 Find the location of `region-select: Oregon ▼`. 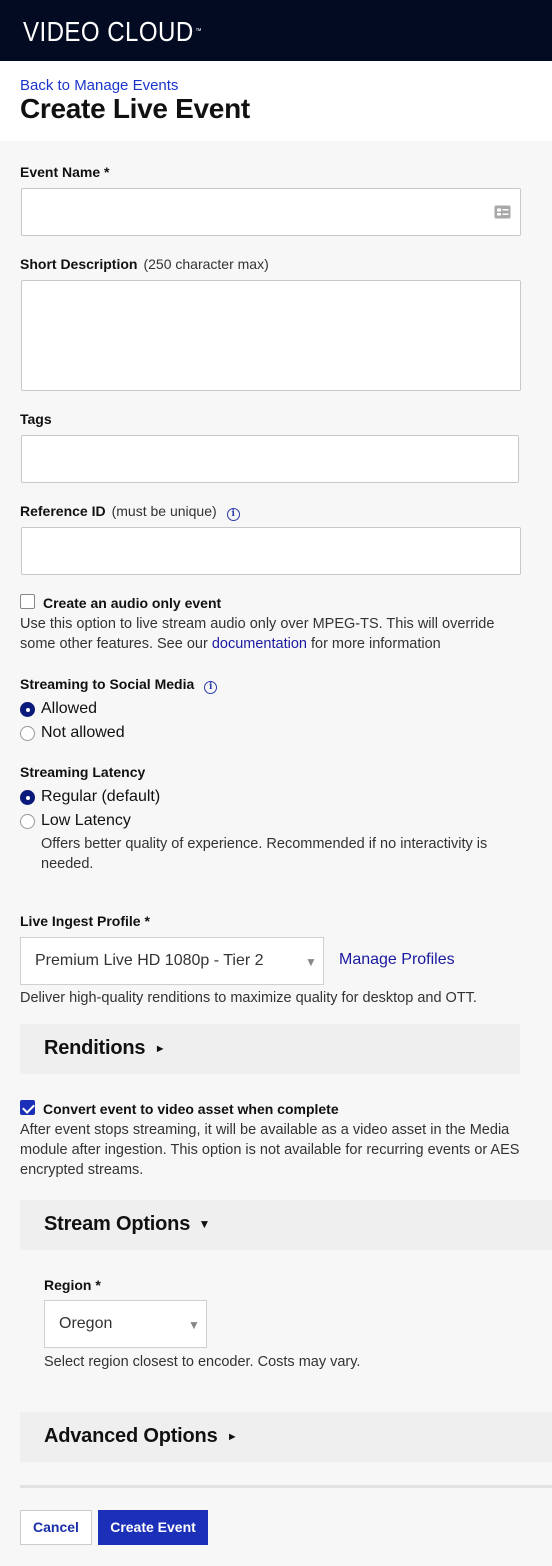

region-select: Oregon ▼ is located at coordinates (125, 1324).